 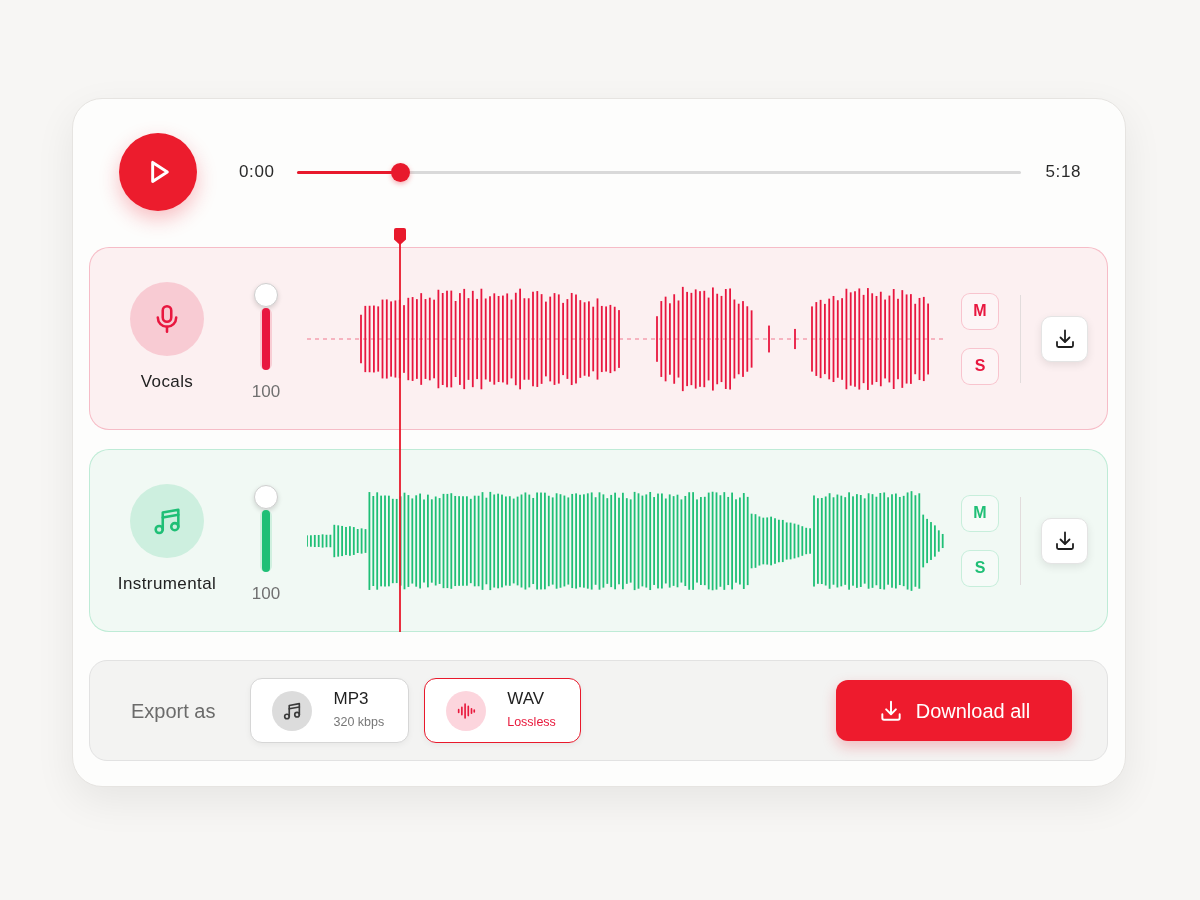 What do you see at coordinates (257, 172) in the screenshot?
I see `current-time: 0:00` at bounding box center [257, 172].